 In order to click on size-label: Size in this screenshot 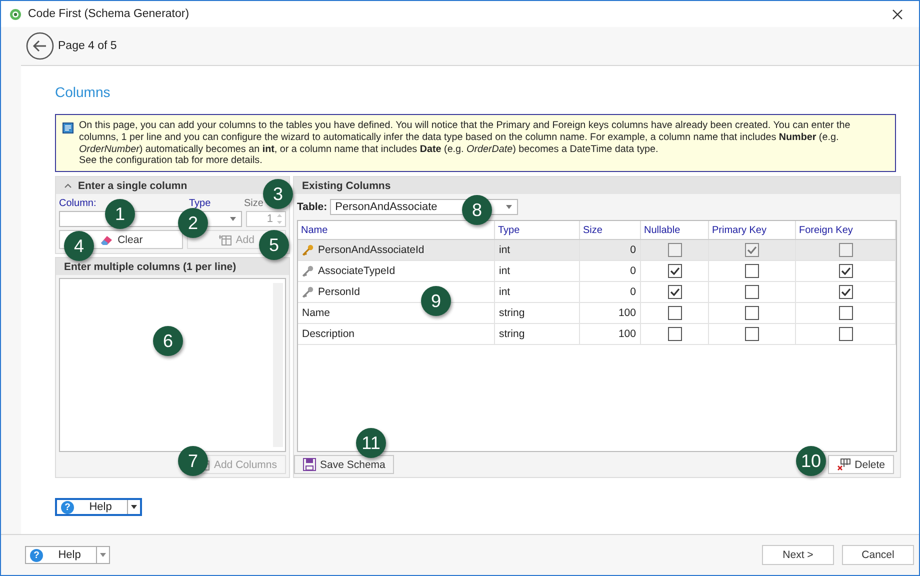, I will do `click(254, 204)`.